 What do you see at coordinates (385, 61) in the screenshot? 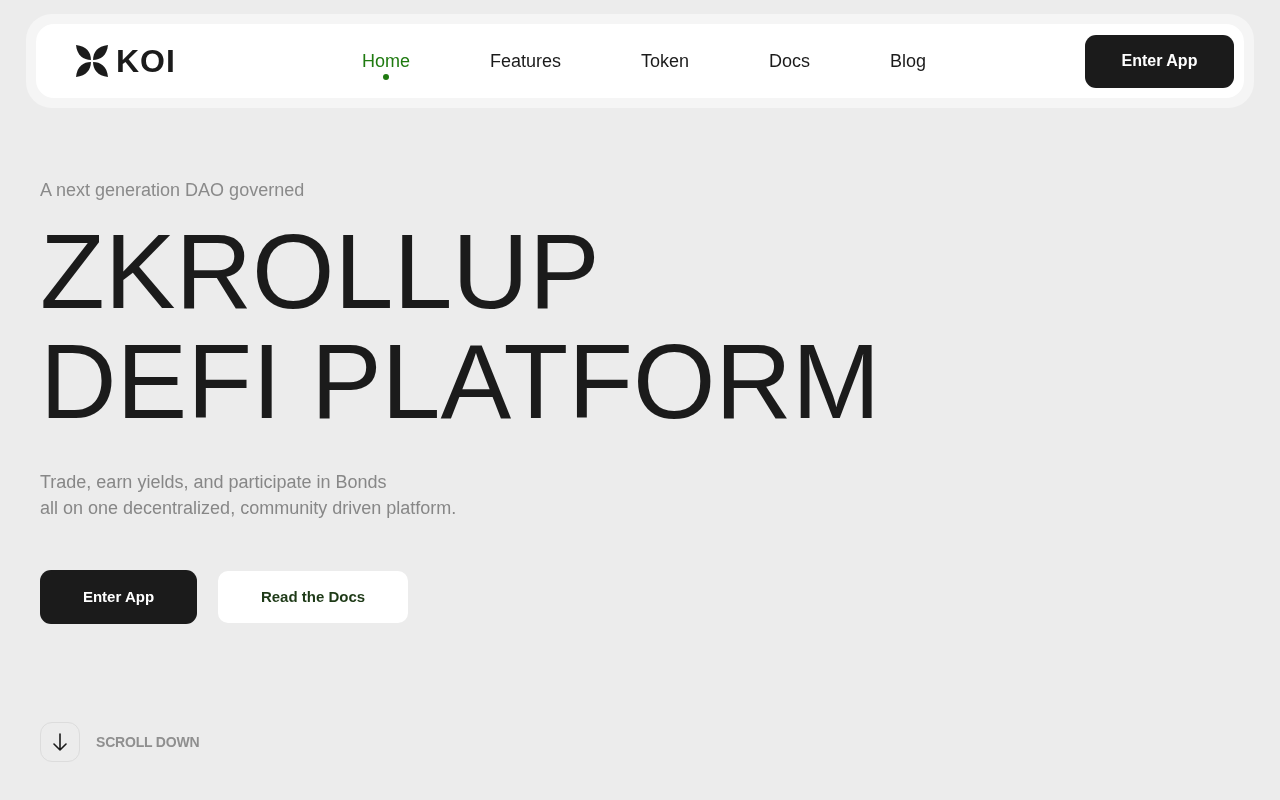
I see `nav-link: Home` at bounding box center [385, 61].